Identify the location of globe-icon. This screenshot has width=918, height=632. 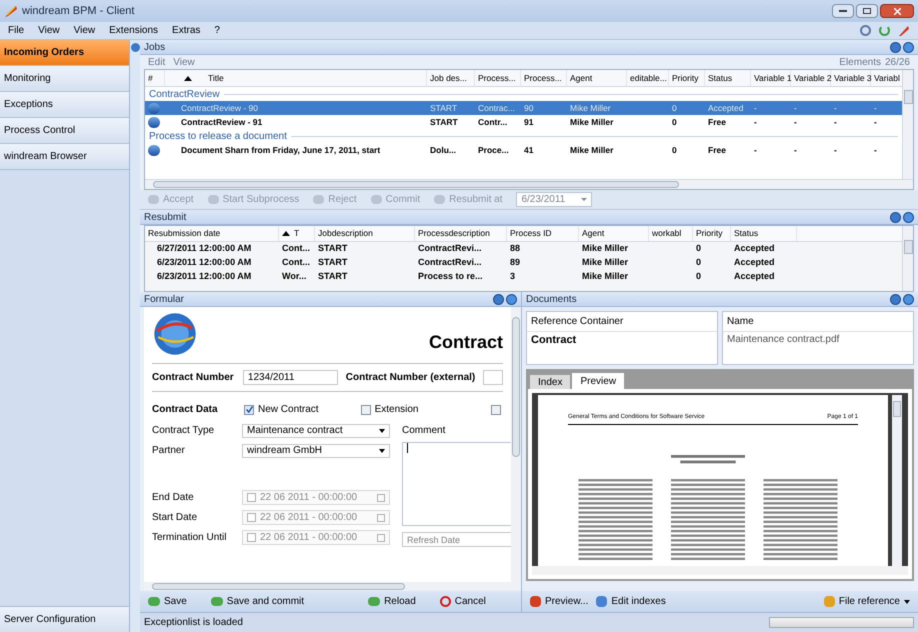
(154, 122).